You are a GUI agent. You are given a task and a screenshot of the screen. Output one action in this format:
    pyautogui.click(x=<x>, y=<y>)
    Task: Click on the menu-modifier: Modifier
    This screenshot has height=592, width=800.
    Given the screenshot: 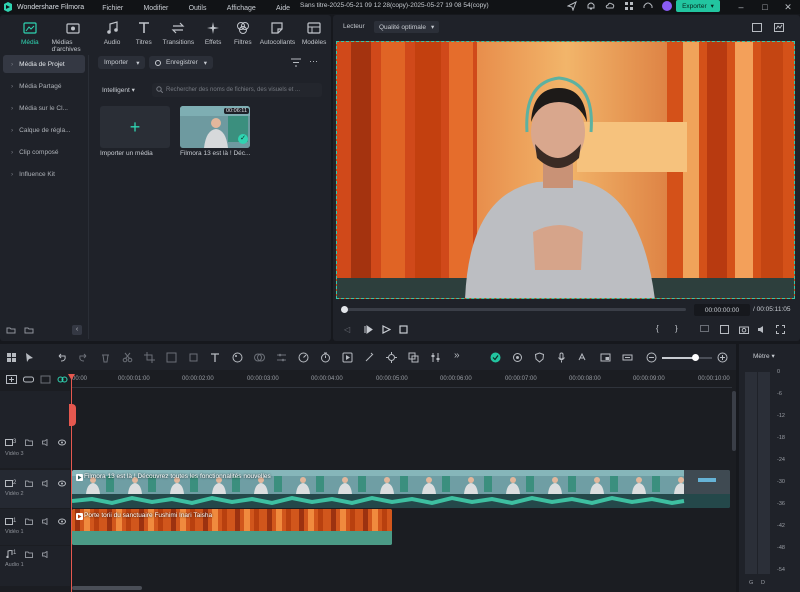 What is the action you would take?
    pyautogui.click(x=155, y=8)
    